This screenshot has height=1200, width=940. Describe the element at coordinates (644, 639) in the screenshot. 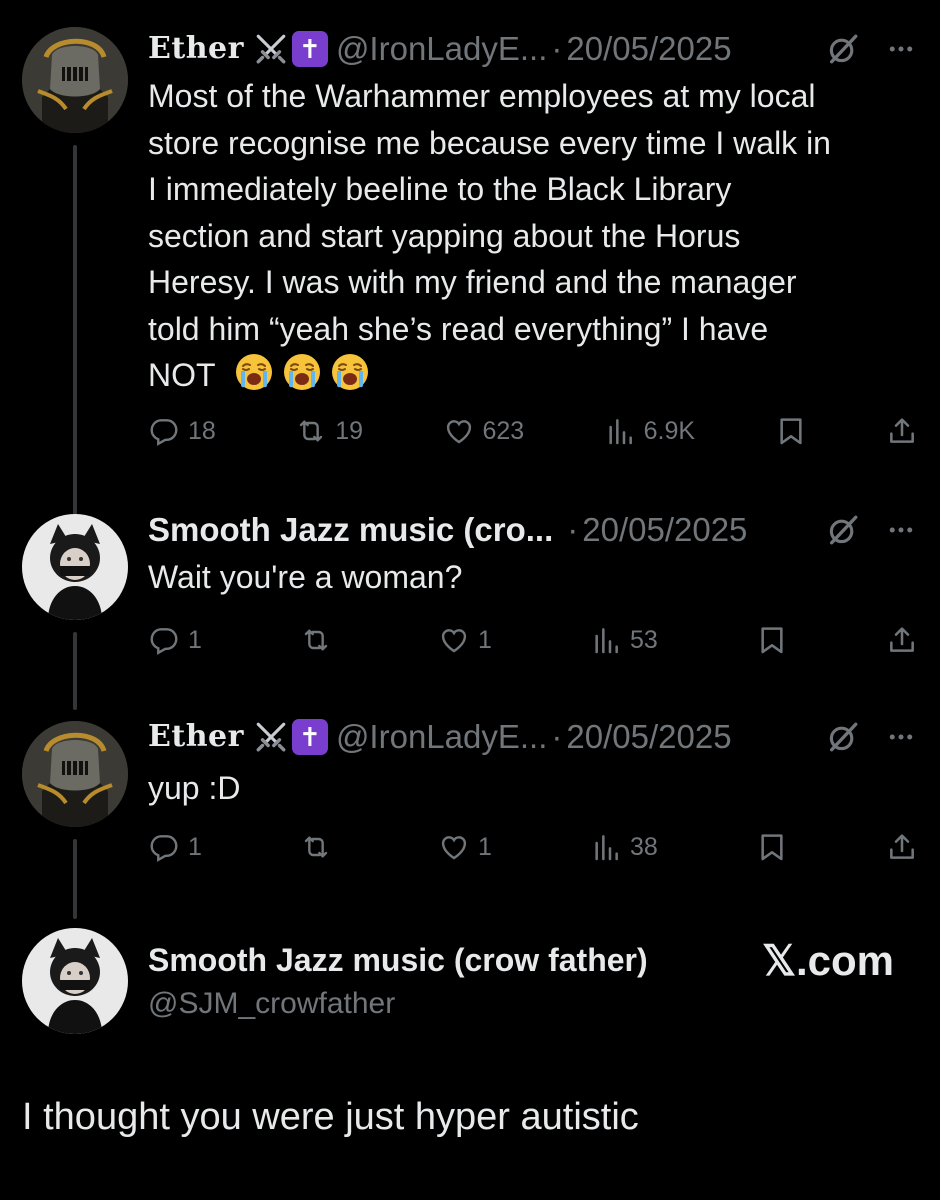

I see `view-count: 53` at that location.